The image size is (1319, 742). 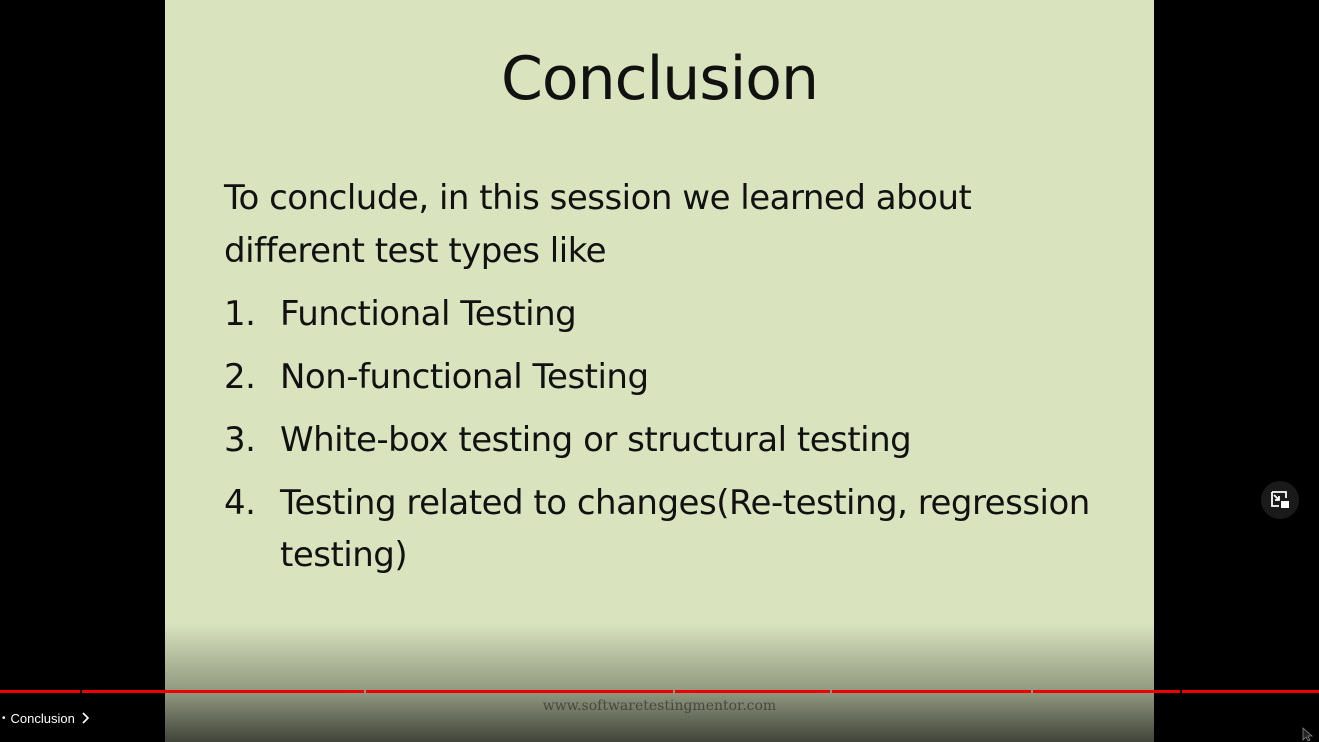 I want to click on chapter-title-button: • Conclusion, so click(x=46, y=718).